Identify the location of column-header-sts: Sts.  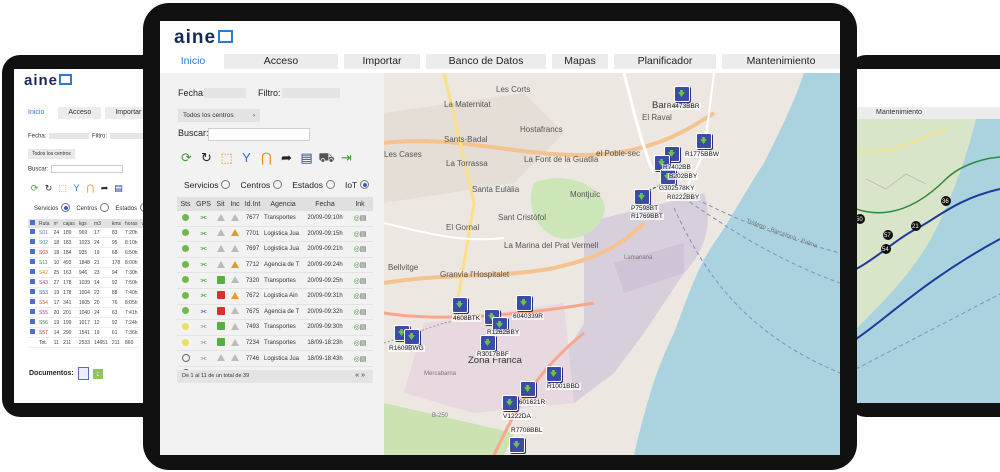
(185, 204).